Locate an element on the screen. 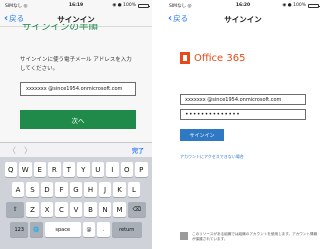 Image resolution: width=322 pixels, height=249 pixels. key-x: X is located at coordinates (47, 209).